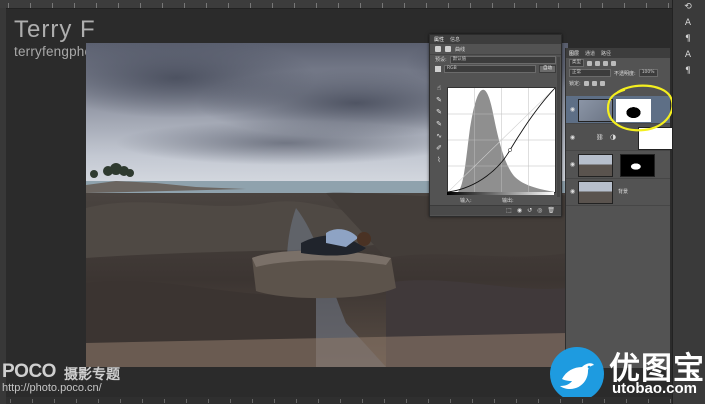  Describe the element at coordinates (52, 388) in the screenshot. I see `poco-url: http://photo.poco.cn/` at that location.